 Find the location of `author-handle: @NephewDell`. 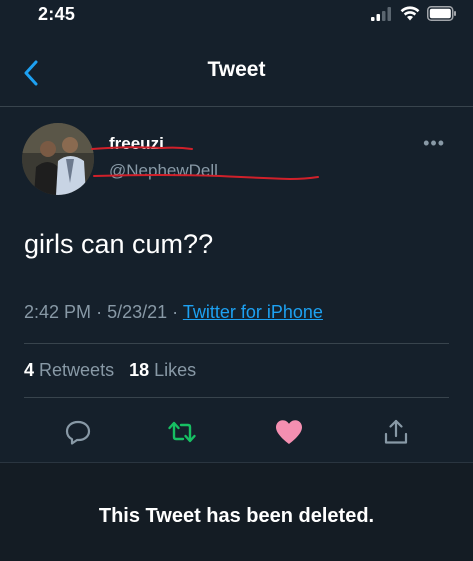

author-handle: @NephewDell is located at coordinates (163, 171).